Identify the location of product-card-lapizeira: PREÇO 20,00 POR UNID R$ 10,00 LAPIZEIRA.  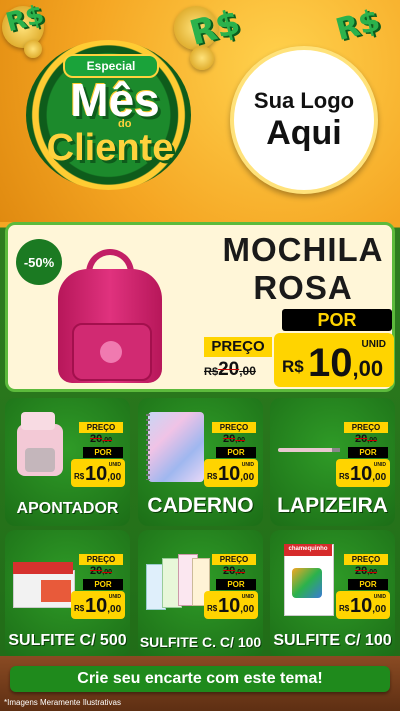
(332, 462).